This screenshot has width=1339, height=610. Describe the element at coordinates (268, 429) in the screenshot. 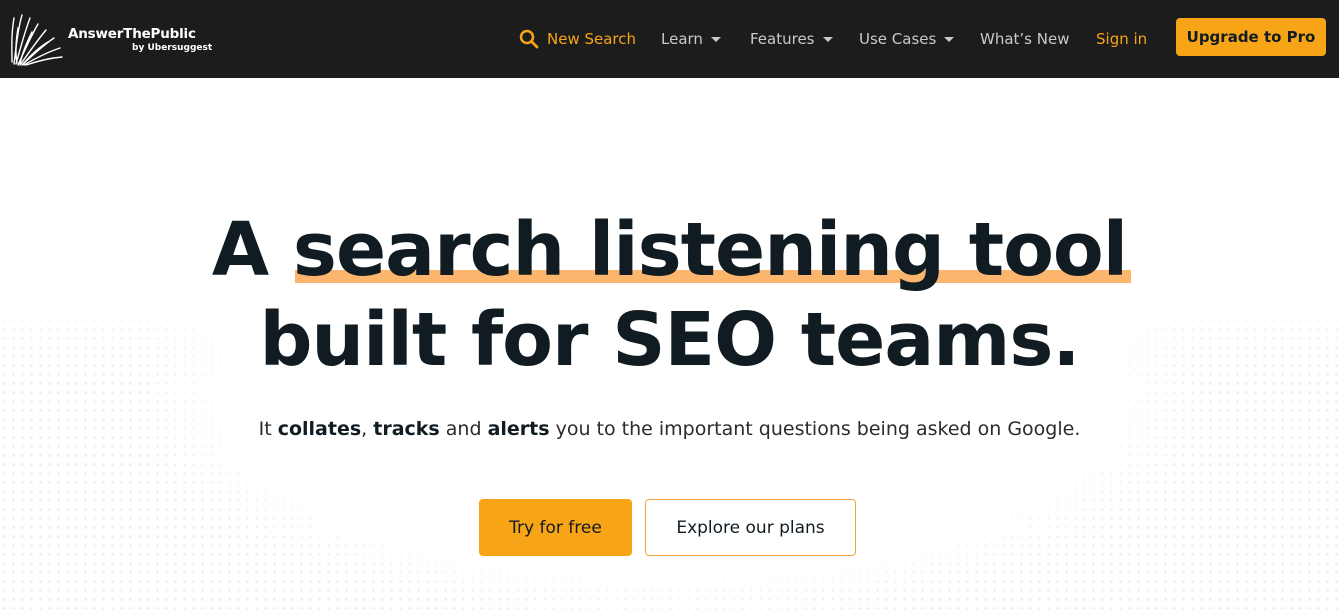

I see `subtitle-text: It` at that location.